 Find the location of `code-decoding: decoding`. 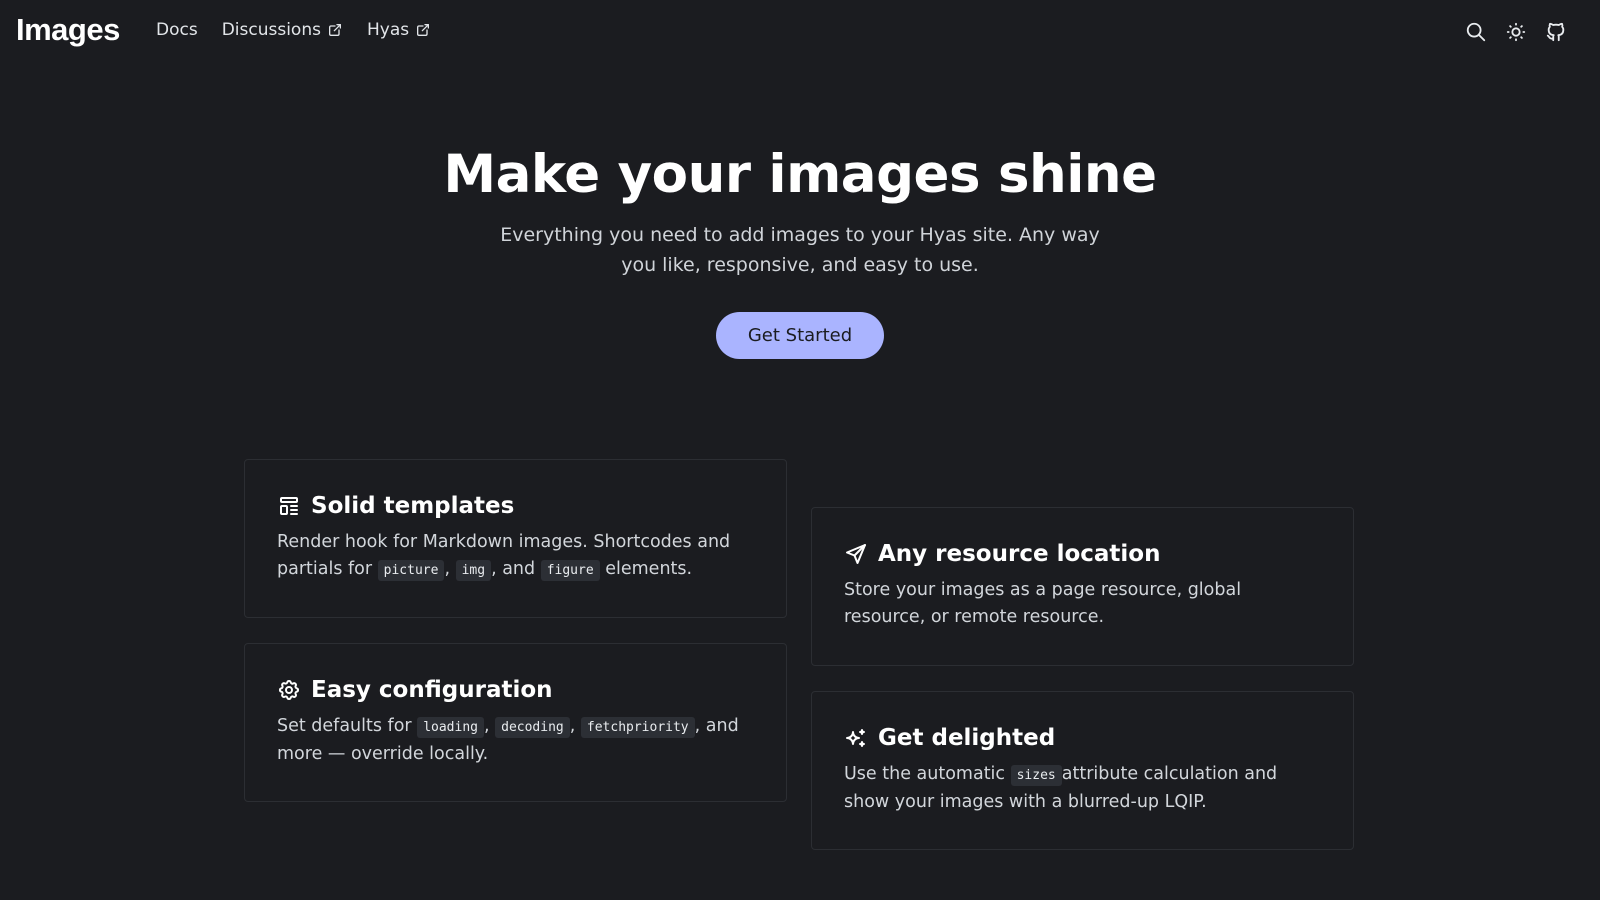

code-decoding: decoding is located at coordinates (532, 727).